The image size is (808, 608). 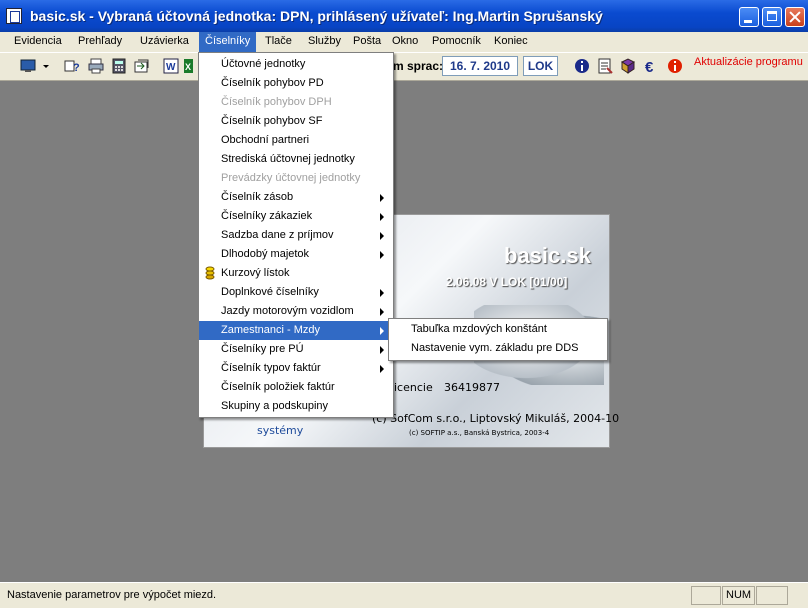 What do you see at coordinates (210, 273) in the screenshot?
I see `coin-stack-icon` at bounding box center [210, 273].